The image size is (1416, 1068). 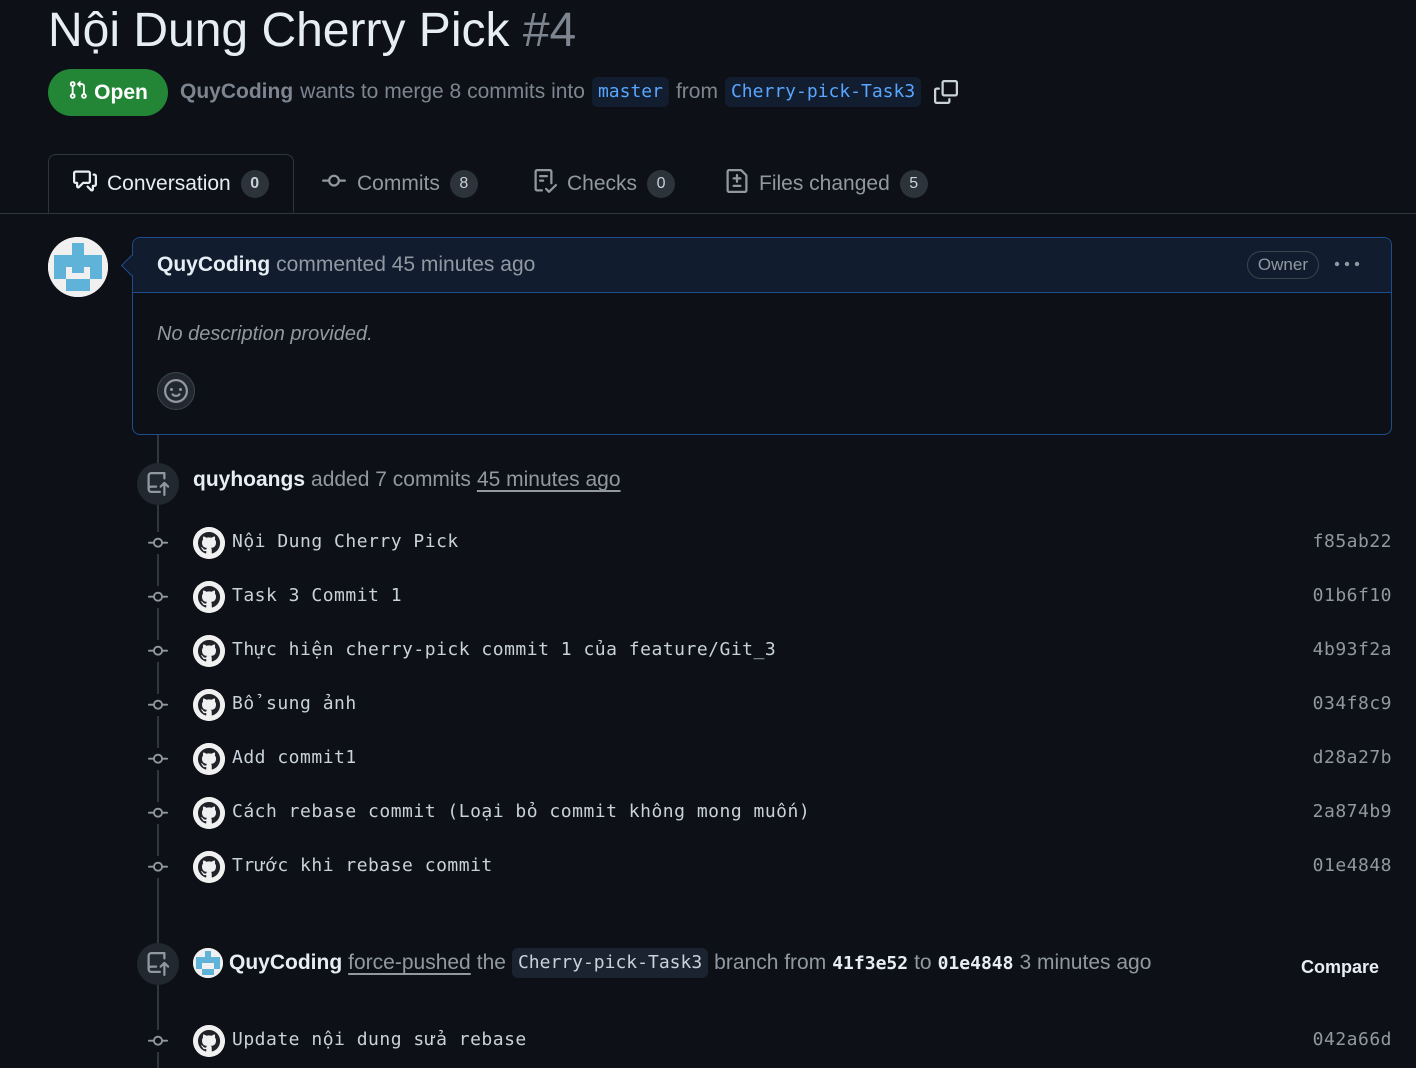 I want to click on commit-sha: 2a874b9, so click(x=1352, y=811).